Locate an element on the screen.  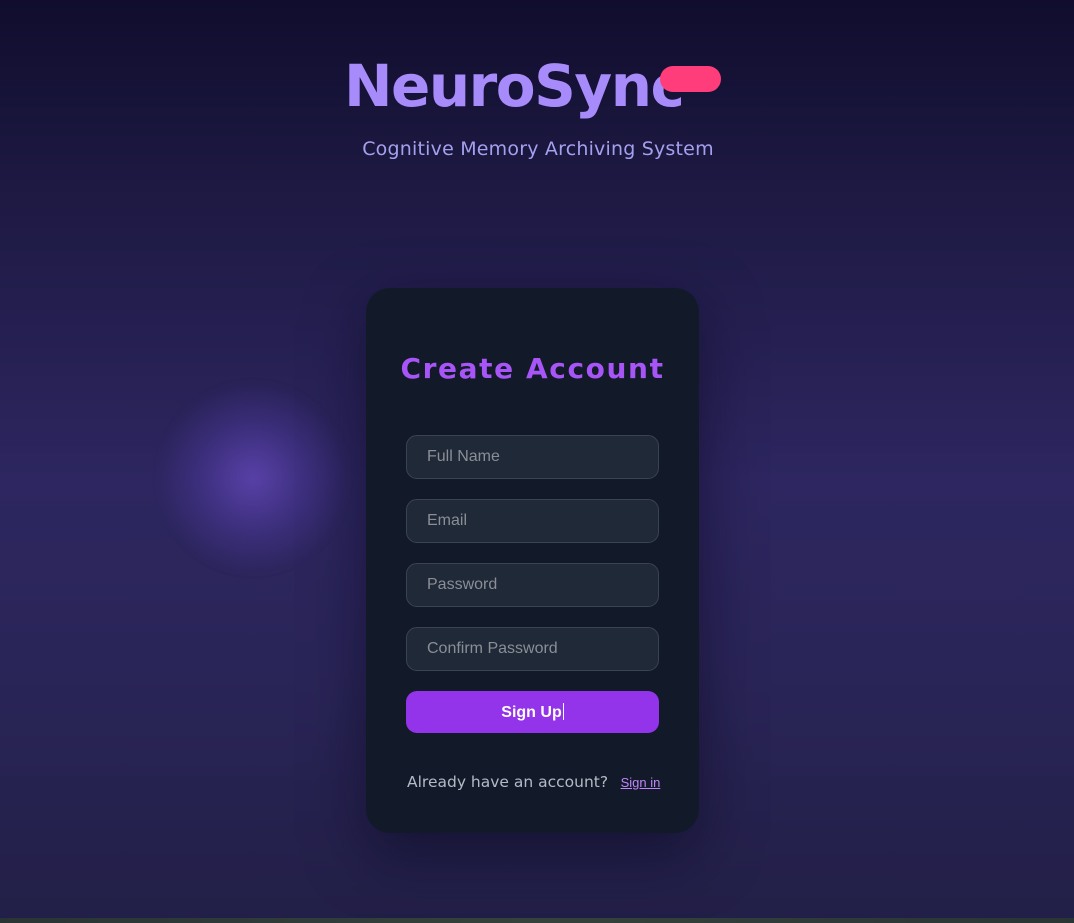
text-cursor is located at coordinates (563, 711).